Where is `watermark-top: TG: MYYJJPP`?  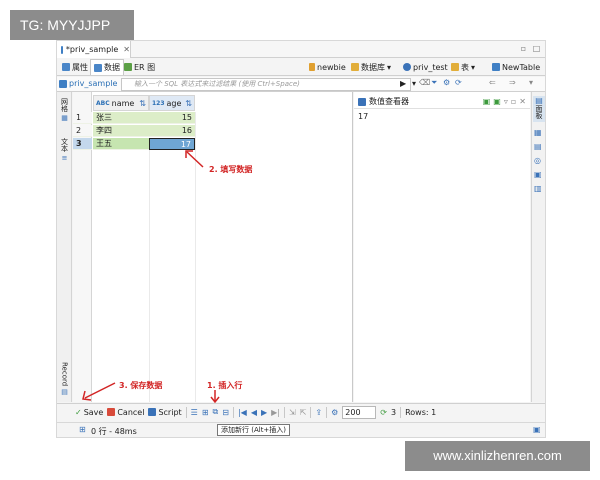
watermark-top: TG: MYYJJPP is located at coordinates (72, 25).